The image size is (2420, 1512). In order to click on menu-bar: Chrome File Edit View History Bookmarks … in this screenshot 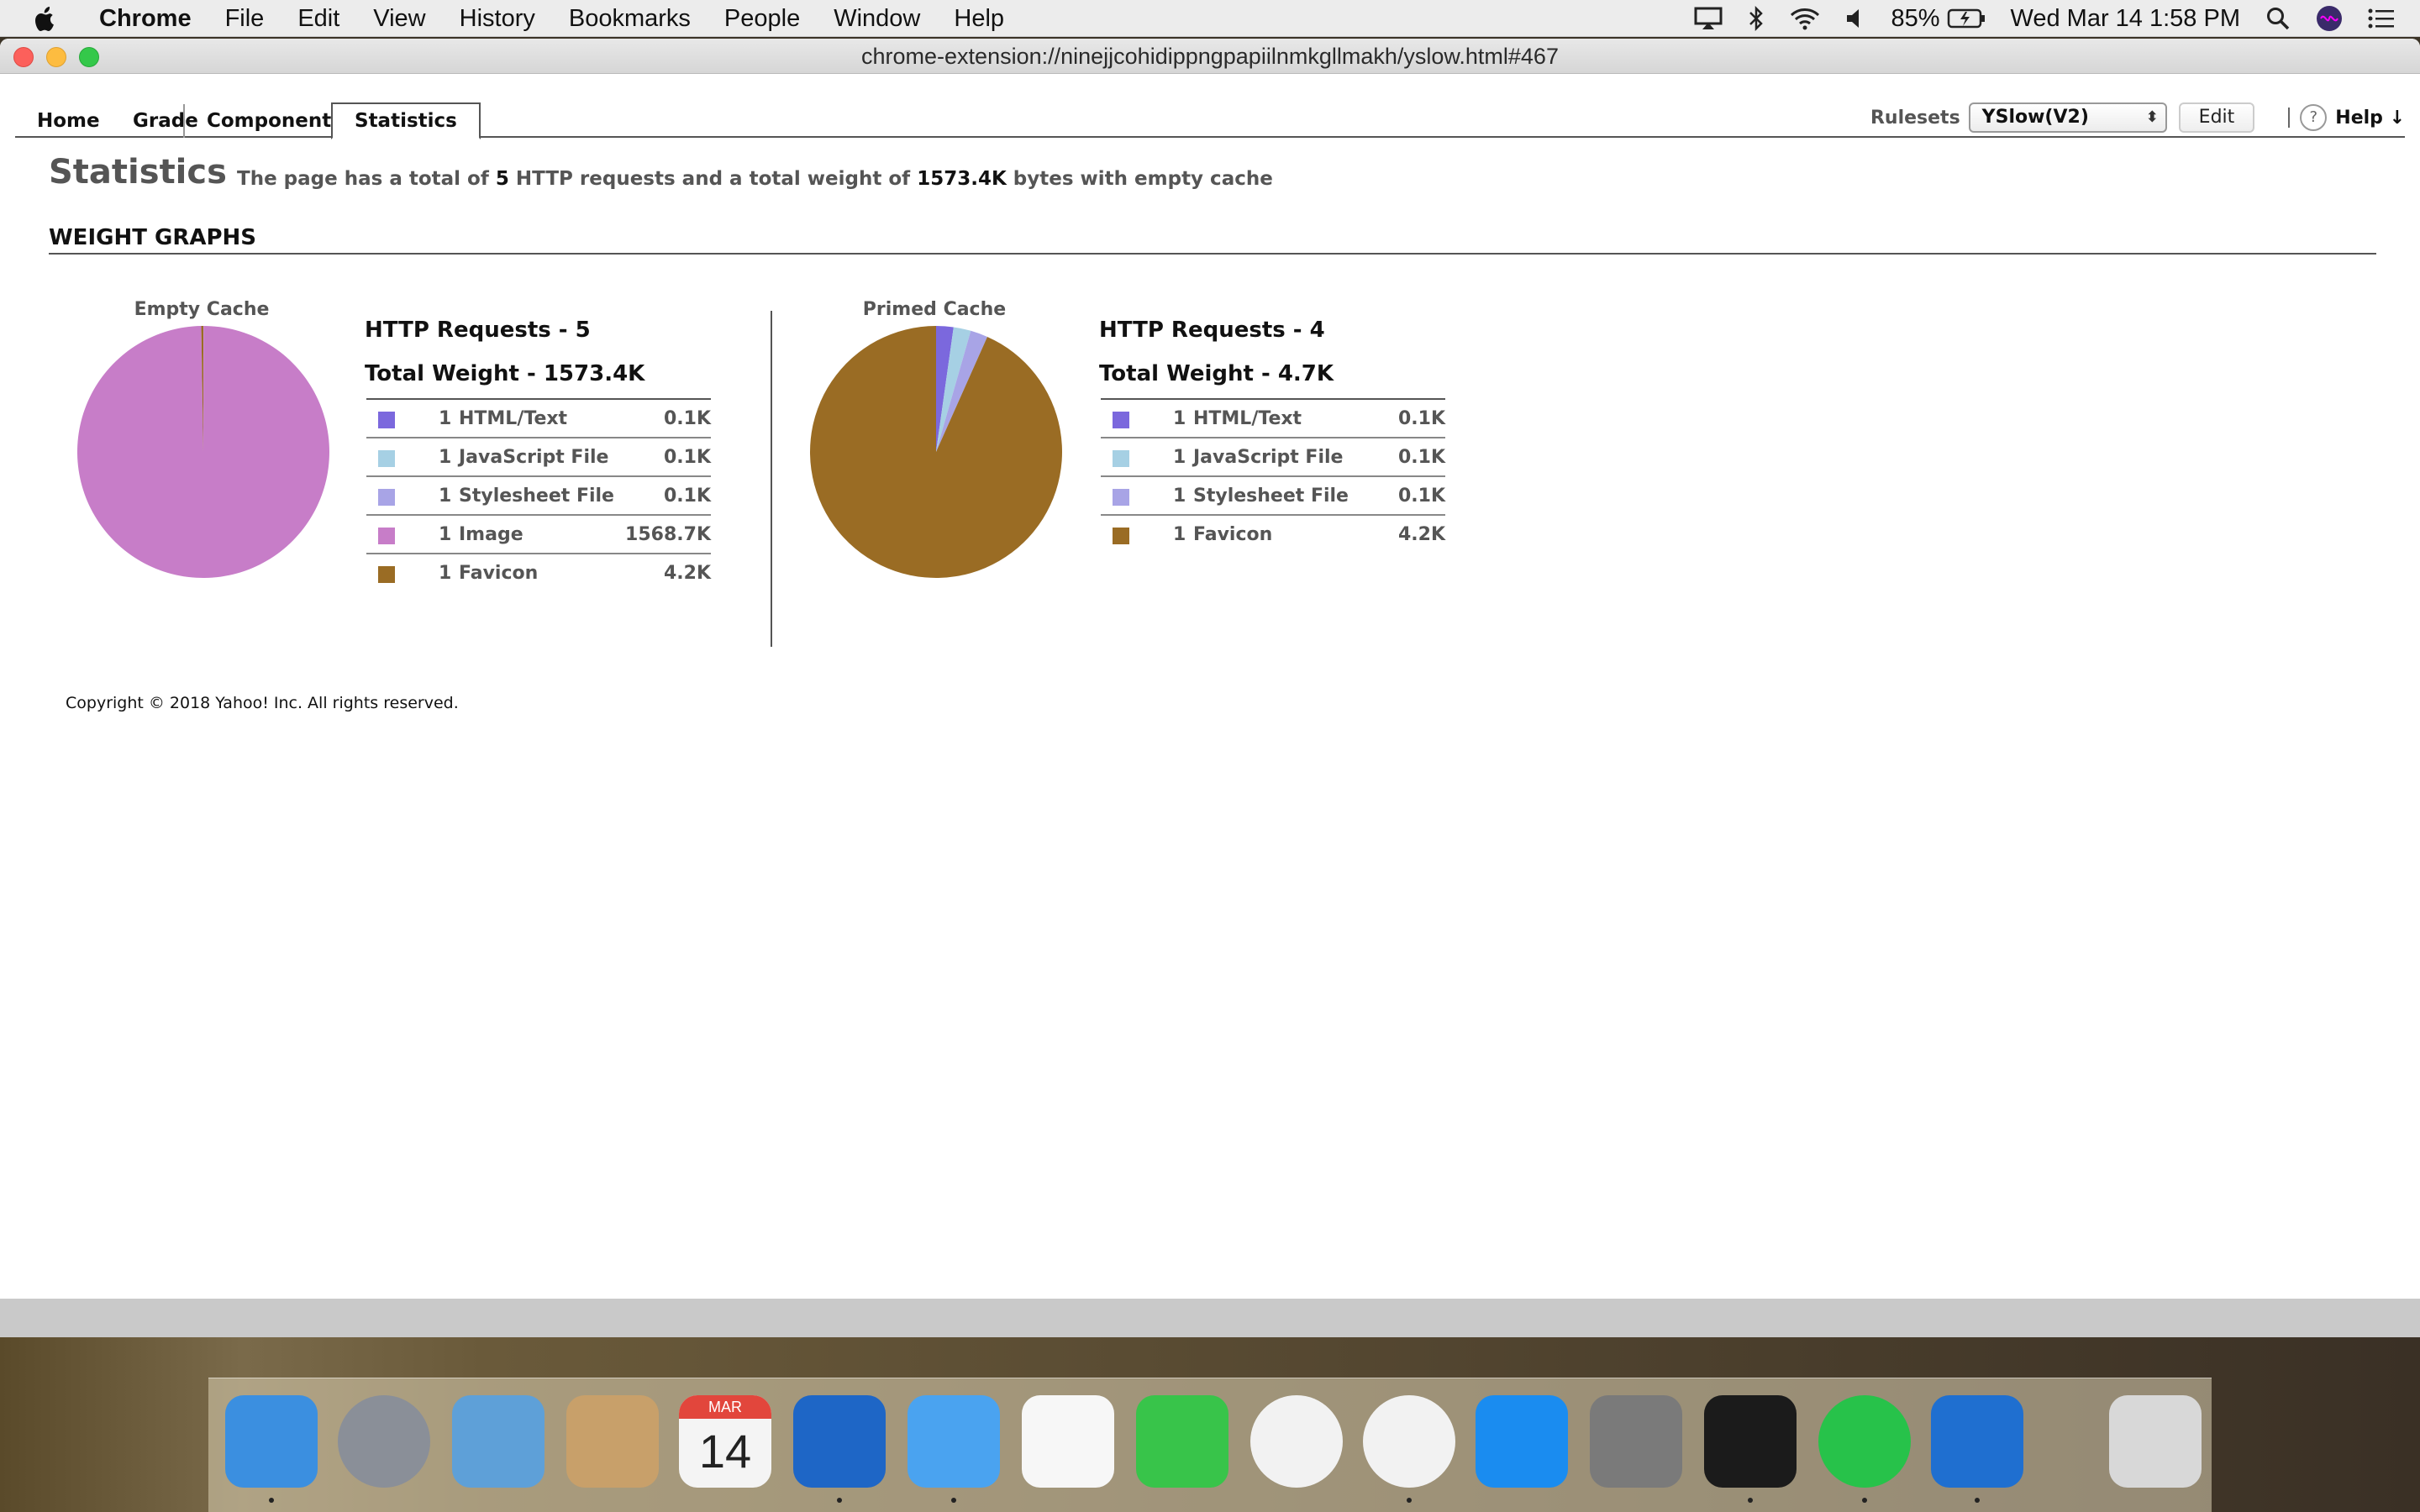, I will do `click(1210, 18)`.